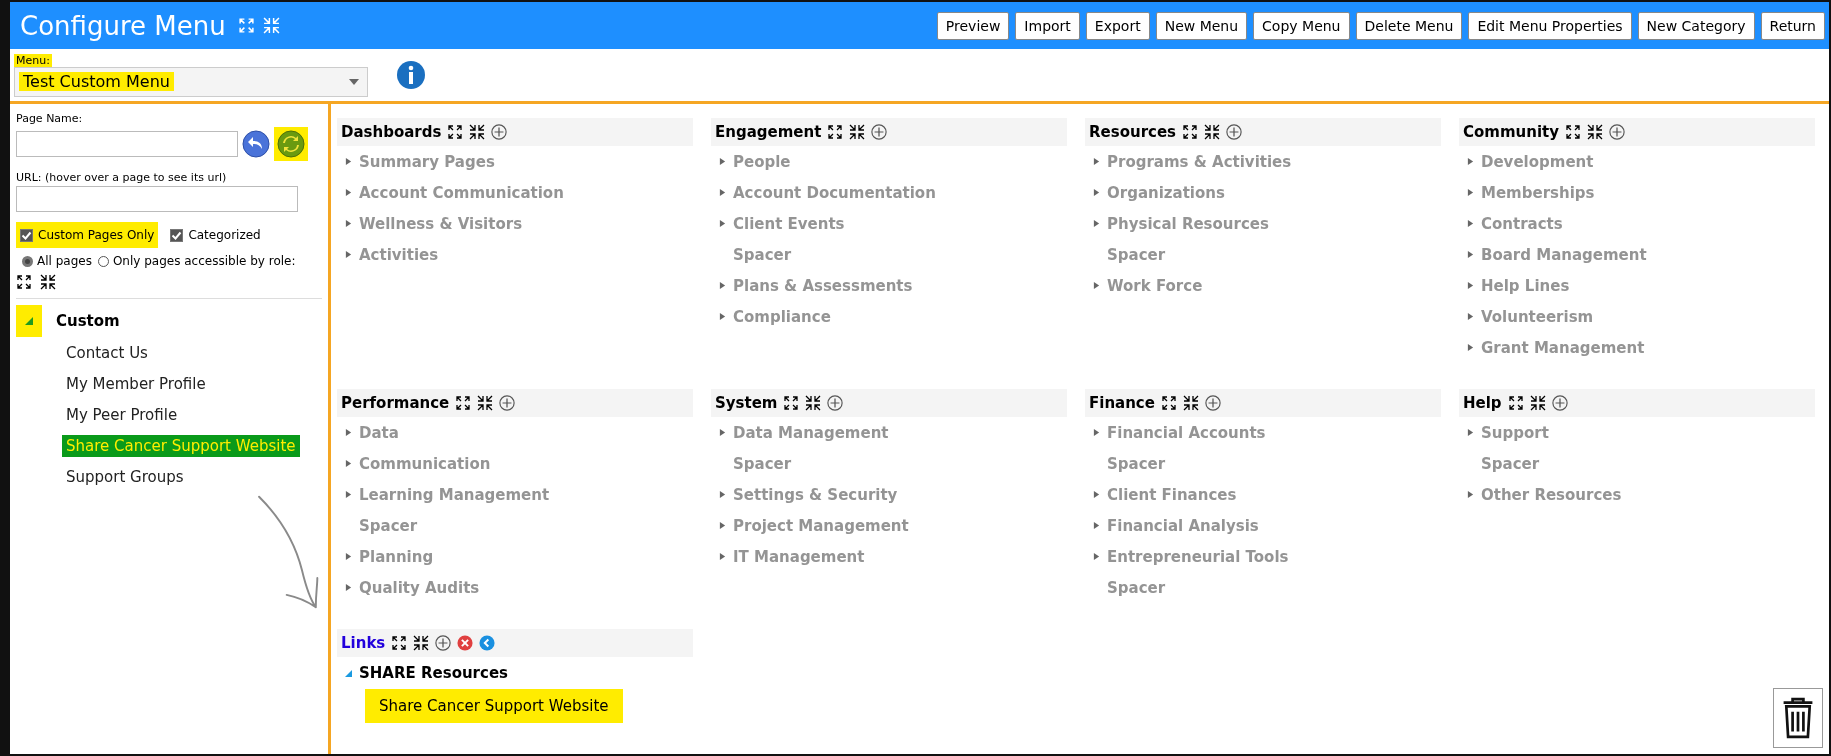 This screenshot has width=1831, height=756. Describe the element at coordinates (127, 144) in the screenshot. I see `page-name-field` at that location.